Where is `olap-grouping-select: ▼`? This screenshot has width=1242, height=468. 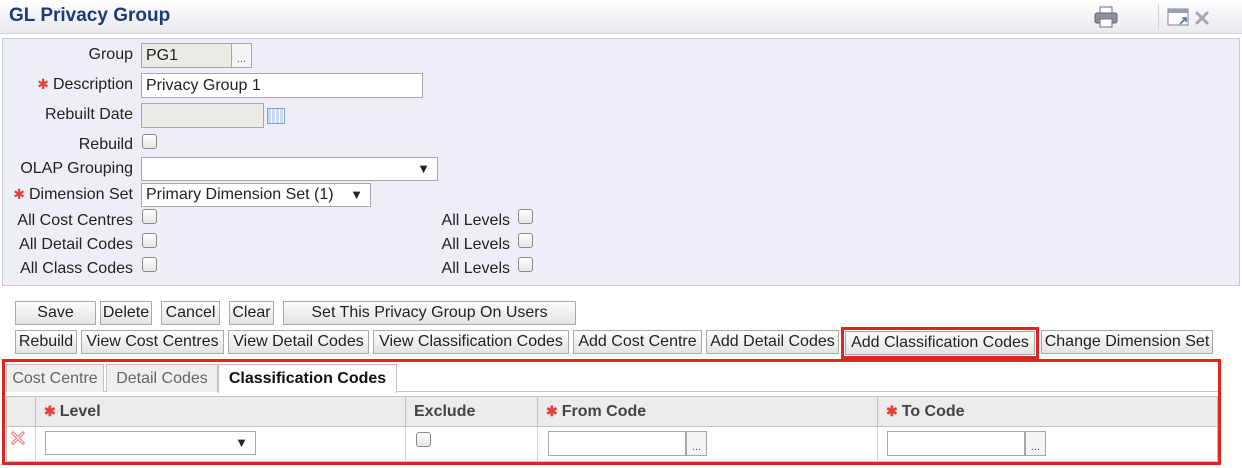
olap-grouping-select: ▼ is located at coordinates (289, 169).